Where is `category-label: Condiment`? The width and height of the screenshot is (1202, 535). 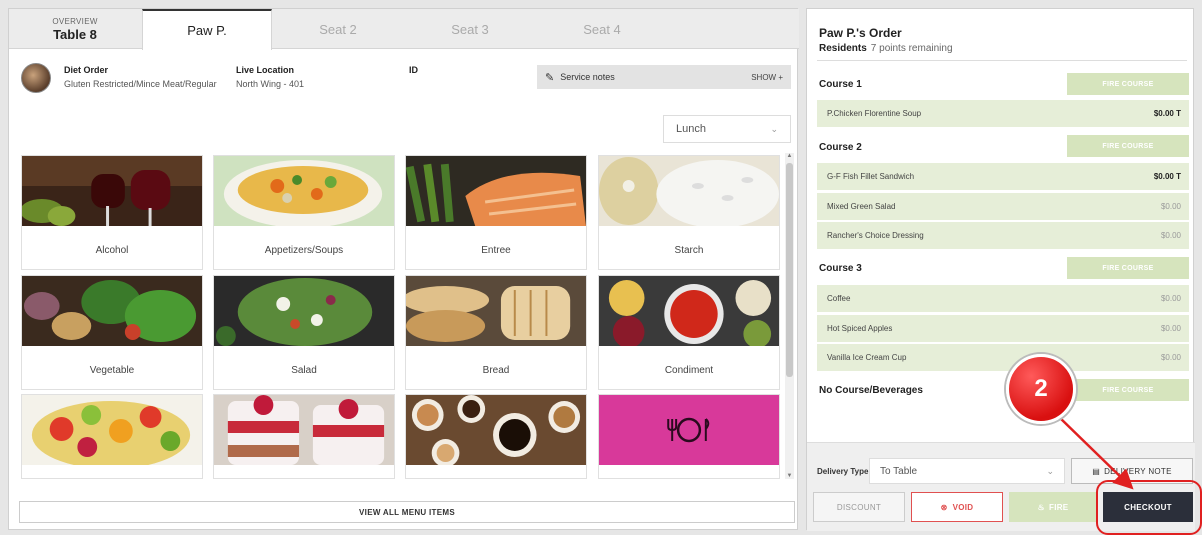 category-label: Condiment is located at coordinates (689, 370).